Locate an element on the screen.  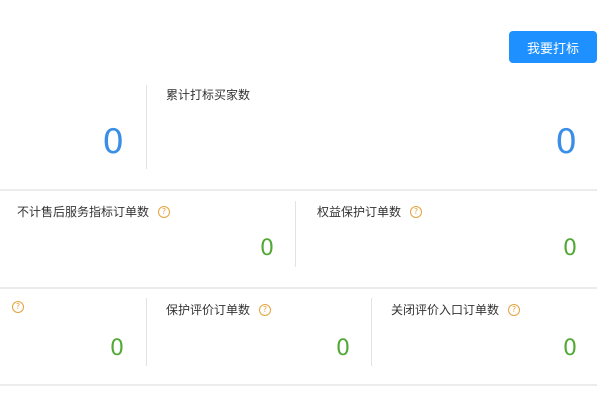
closed-review-entry-orders-label: 关闭评价入口订单数 ? is located at coordinates (456, 309).